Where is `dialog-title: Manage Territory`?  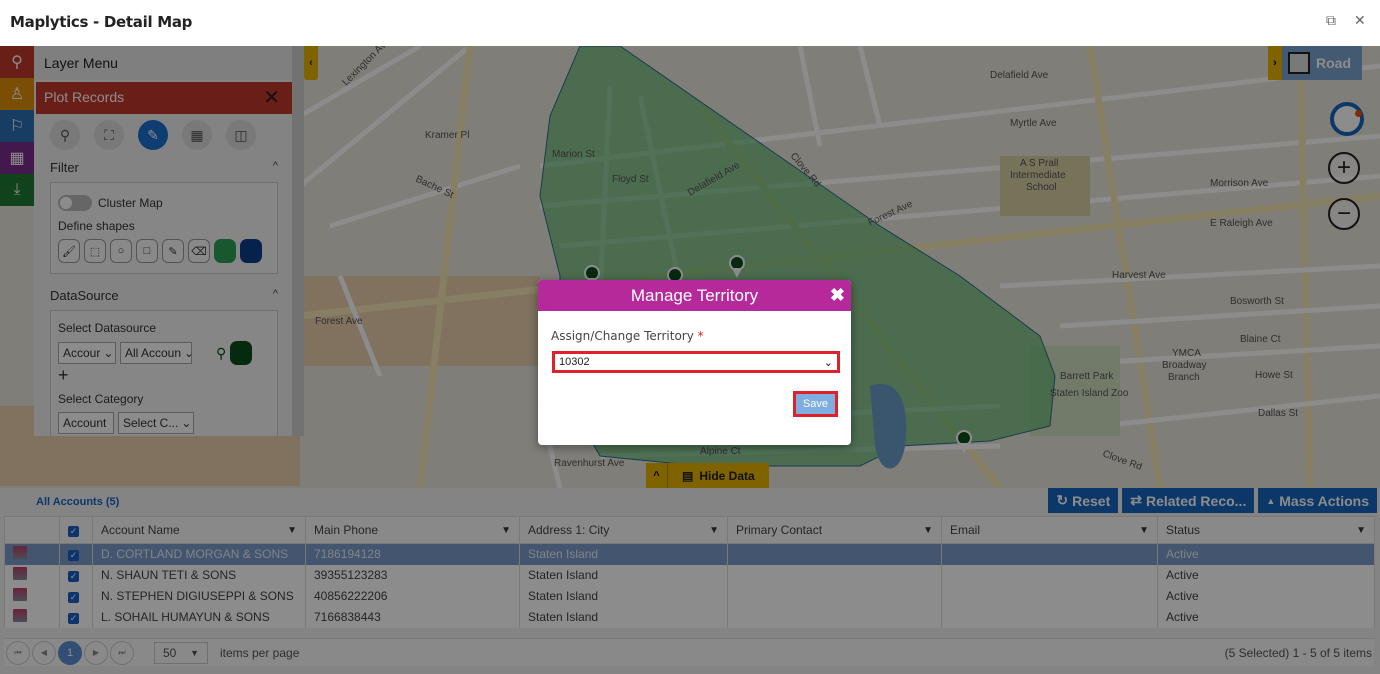 dialog-title: Manage Territory is located at coordinates (694, 295).